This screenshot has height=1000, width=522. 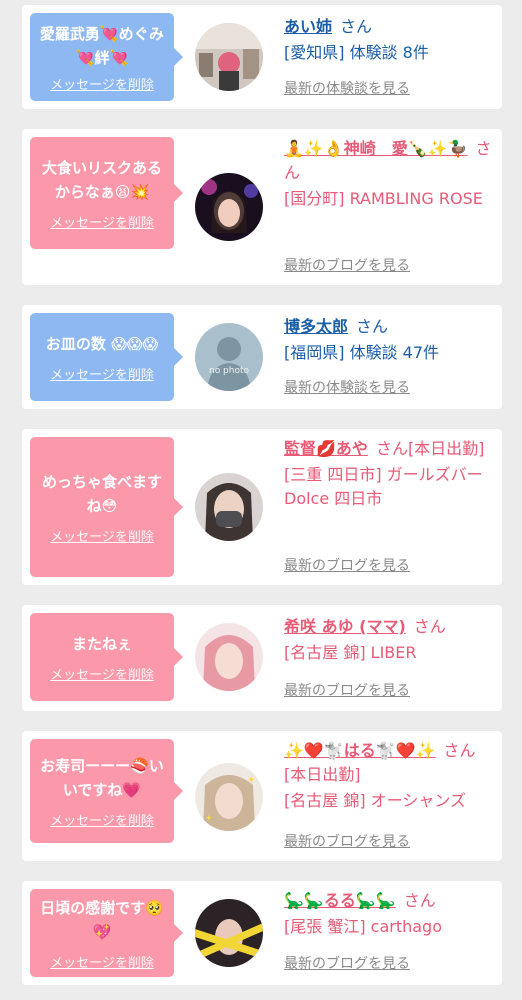 I want to click on message-text: めっちゃ食べますね😳, so click(x=101, y=493).